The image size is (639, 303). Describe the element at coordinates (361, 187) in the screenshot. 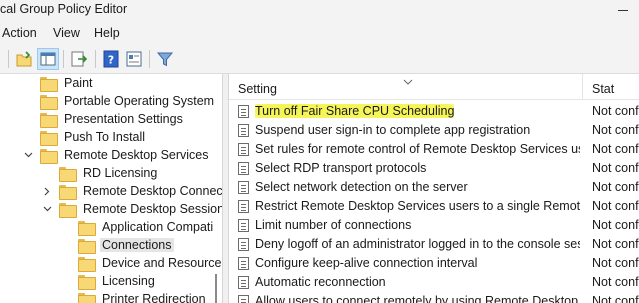

I see `policy-name: Select network detection on the server` at that location.